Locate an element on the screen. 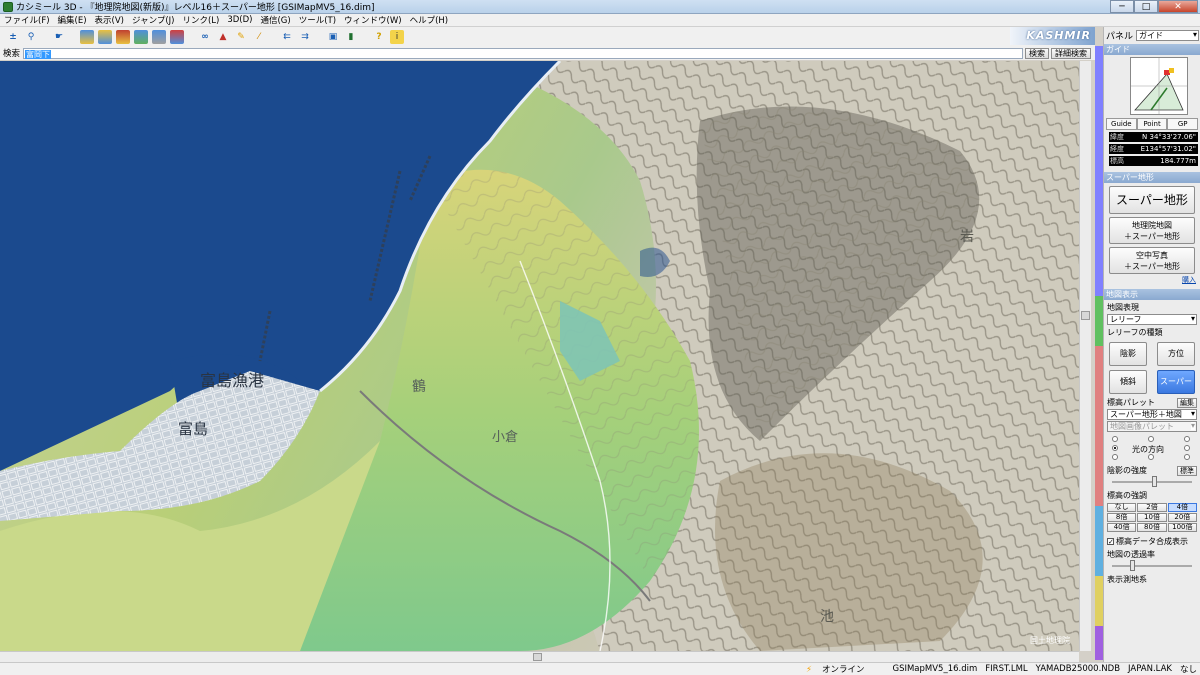 Image resolution: width=1200 pixels, height=675 pixels. opacity-slider is located at coordinates (1152, 566).